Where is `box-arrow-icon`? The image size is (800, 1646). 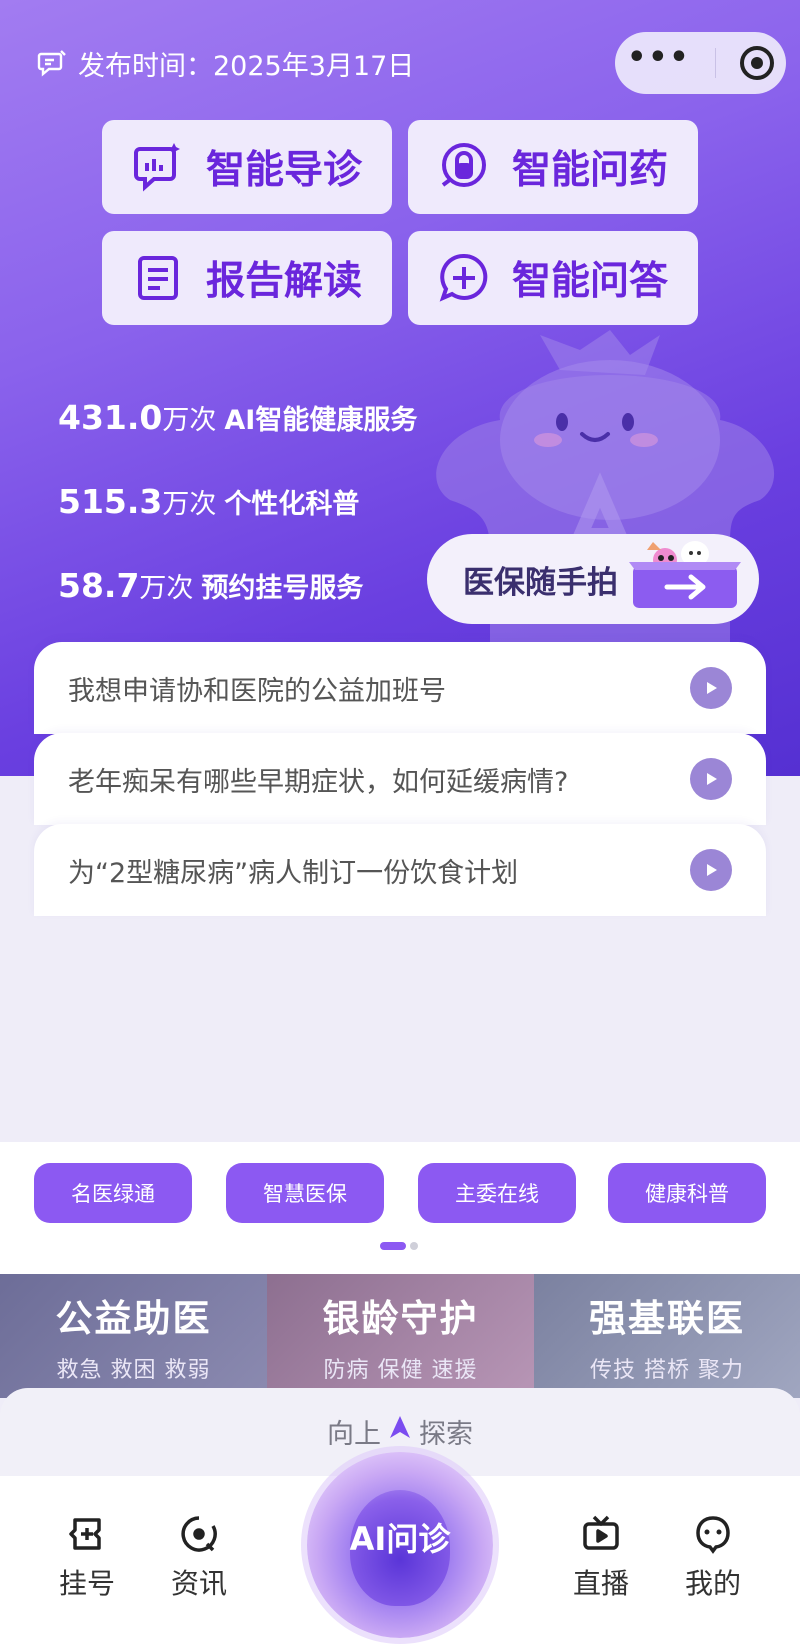 box-arrow-icon is located at coordinates (685, 574).